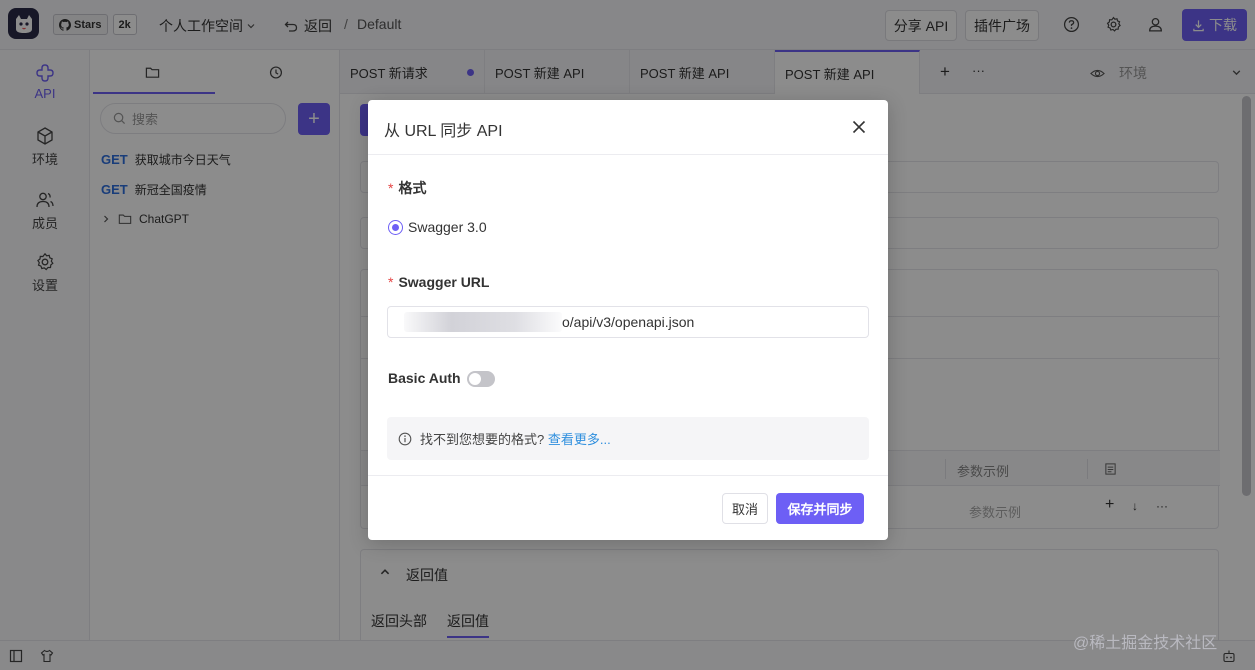  I want to click on format-radio-swagger: Swagger 3.0, so click(437, 227).